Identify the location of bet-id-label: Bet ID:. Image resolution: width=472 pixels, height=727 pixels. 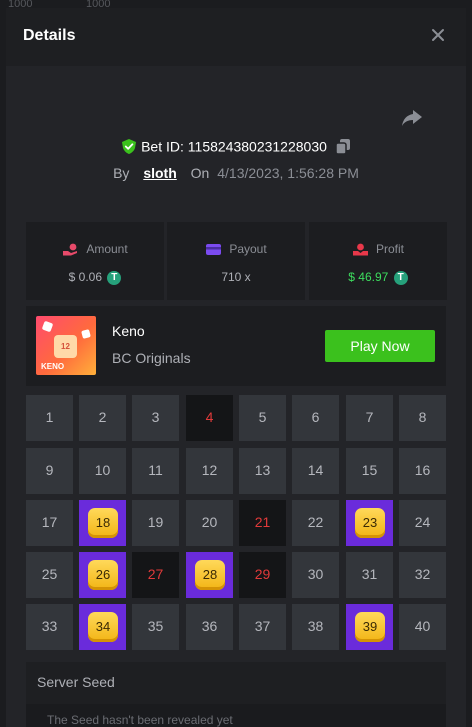
(162, 146).